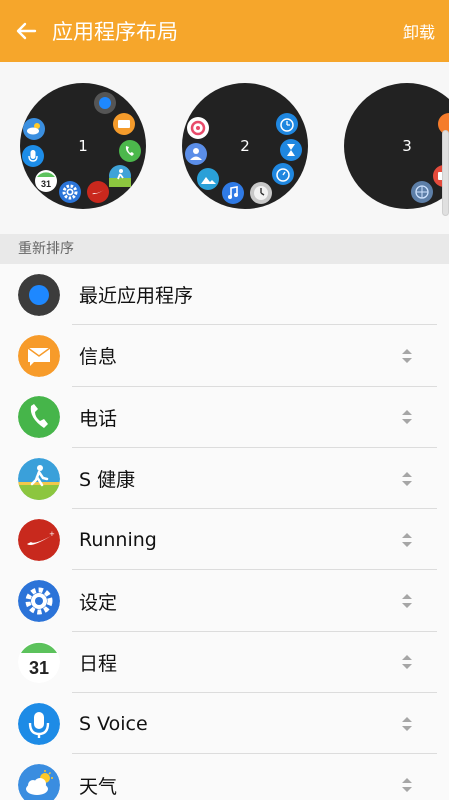  What do you see at coordinates (291, 150) in the screenshot?
I see `stopwatch-icon` at bounding box center [291, 150].